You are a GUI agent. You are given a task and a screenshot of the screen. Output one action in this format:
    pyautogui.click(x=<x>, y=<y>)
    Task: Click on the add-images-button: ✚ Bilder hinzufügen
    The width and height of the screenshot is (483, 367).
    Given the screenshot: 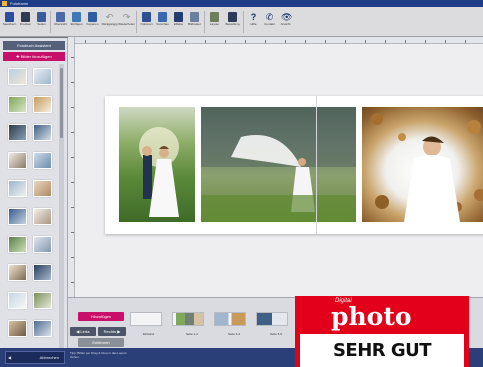 What is the action you would take?
    pyautogui.click(x=34, y=56)
    